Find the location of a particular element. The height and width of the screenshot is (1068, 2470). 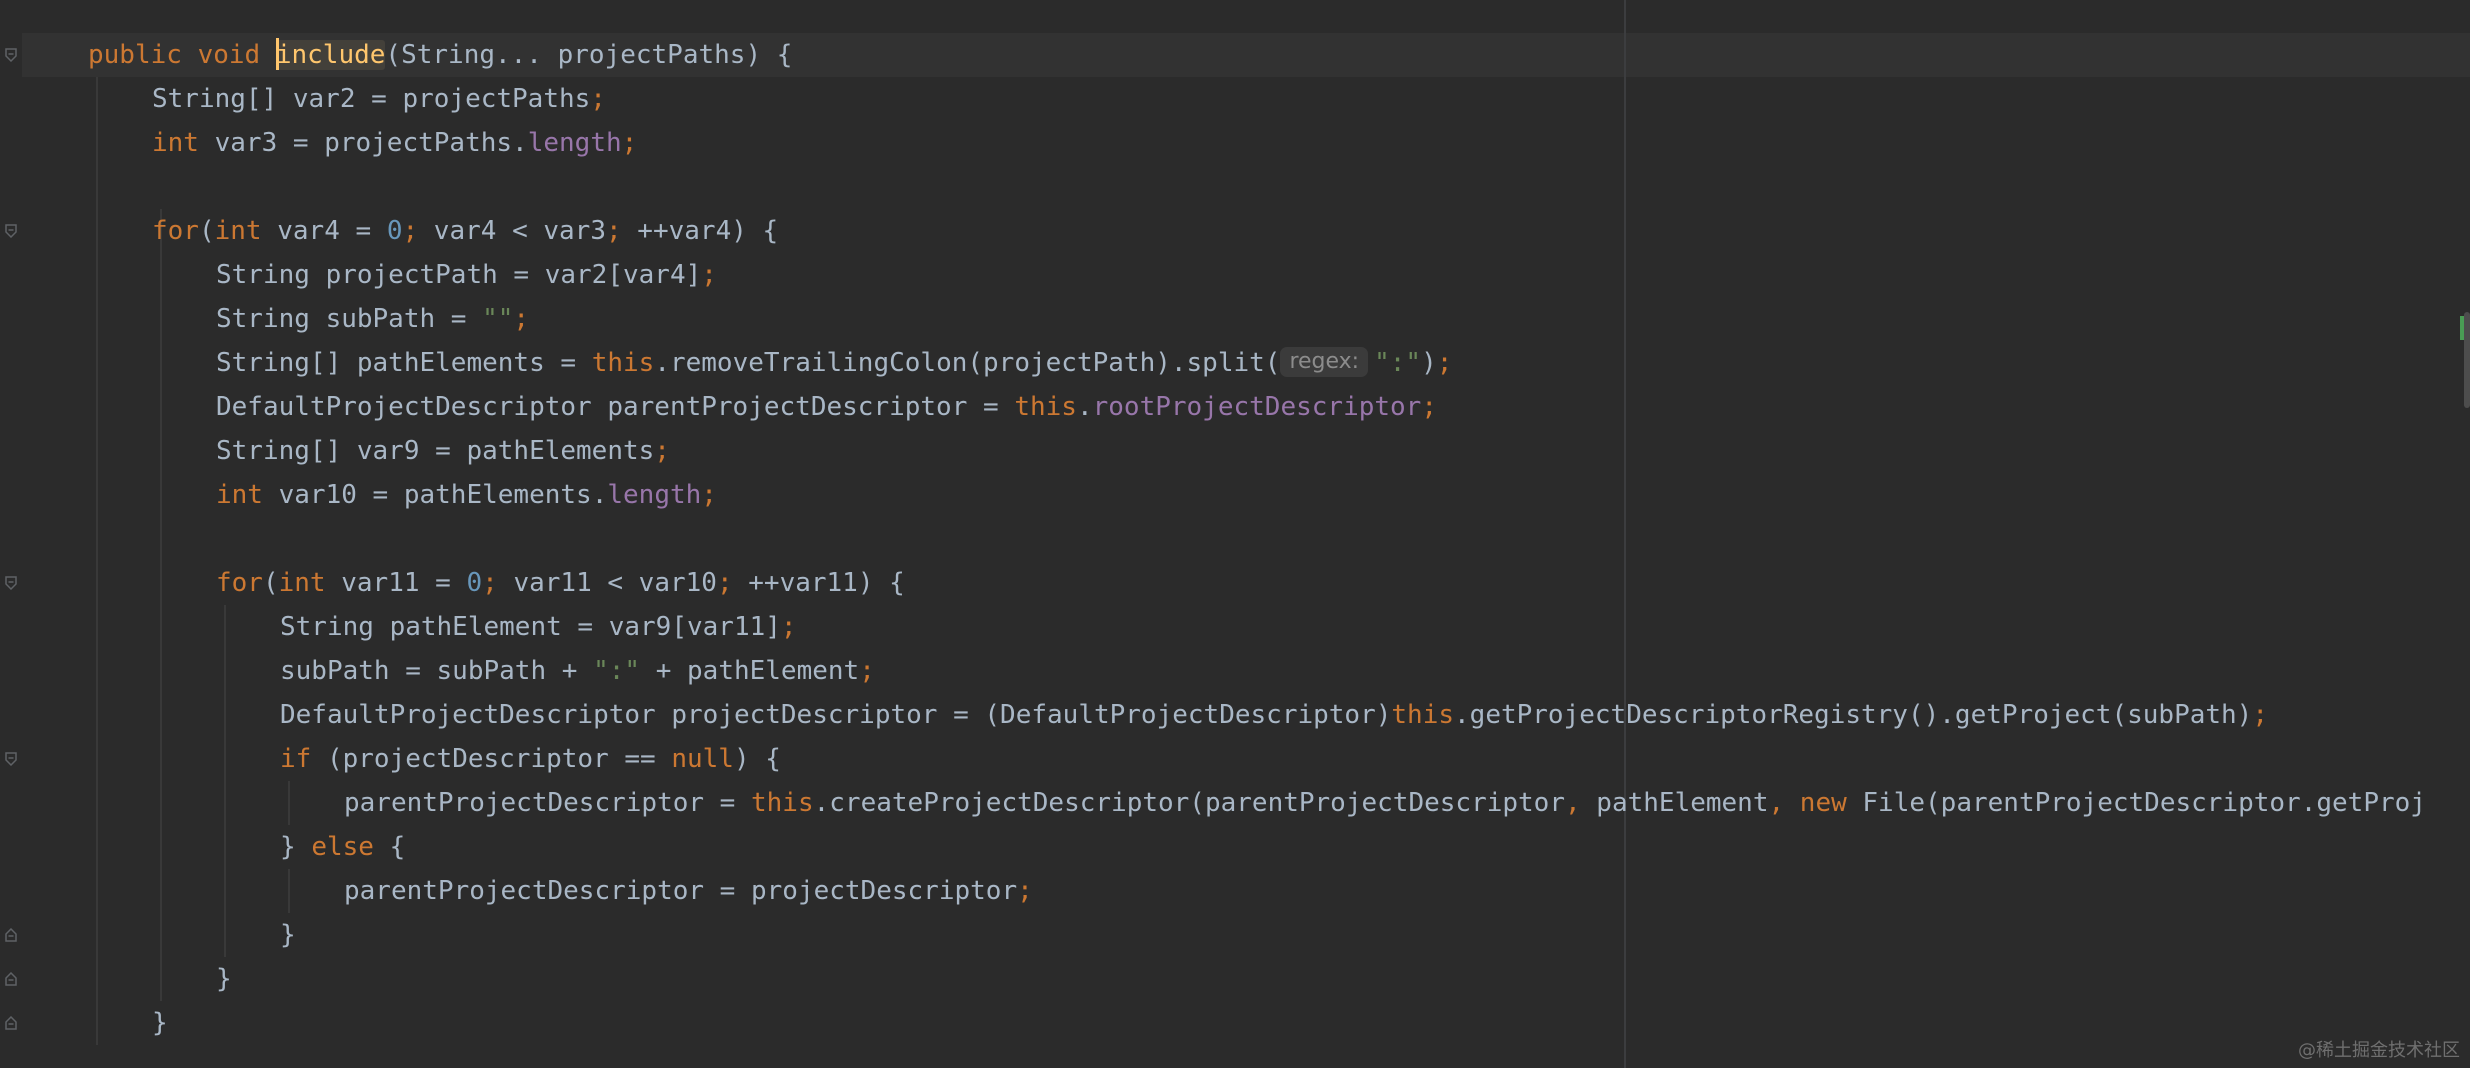

code-line: String projectPath = var2[var4]; is located at coordinates (466, 275).